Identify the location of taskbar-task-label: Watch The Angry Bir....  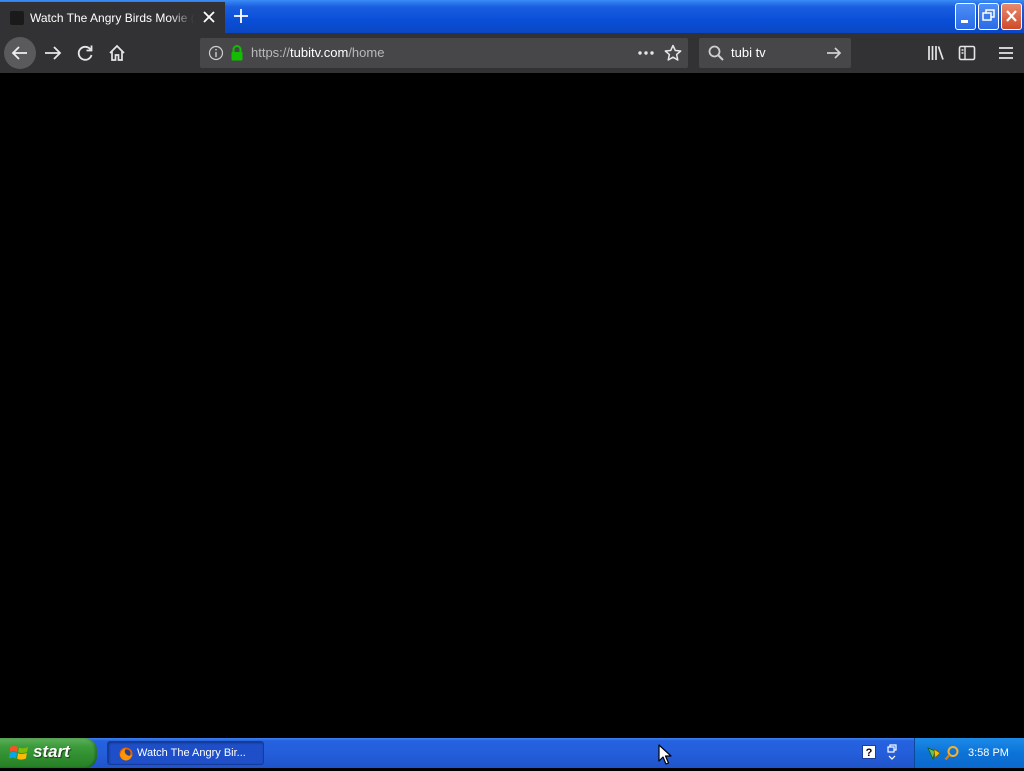
(191, 753).